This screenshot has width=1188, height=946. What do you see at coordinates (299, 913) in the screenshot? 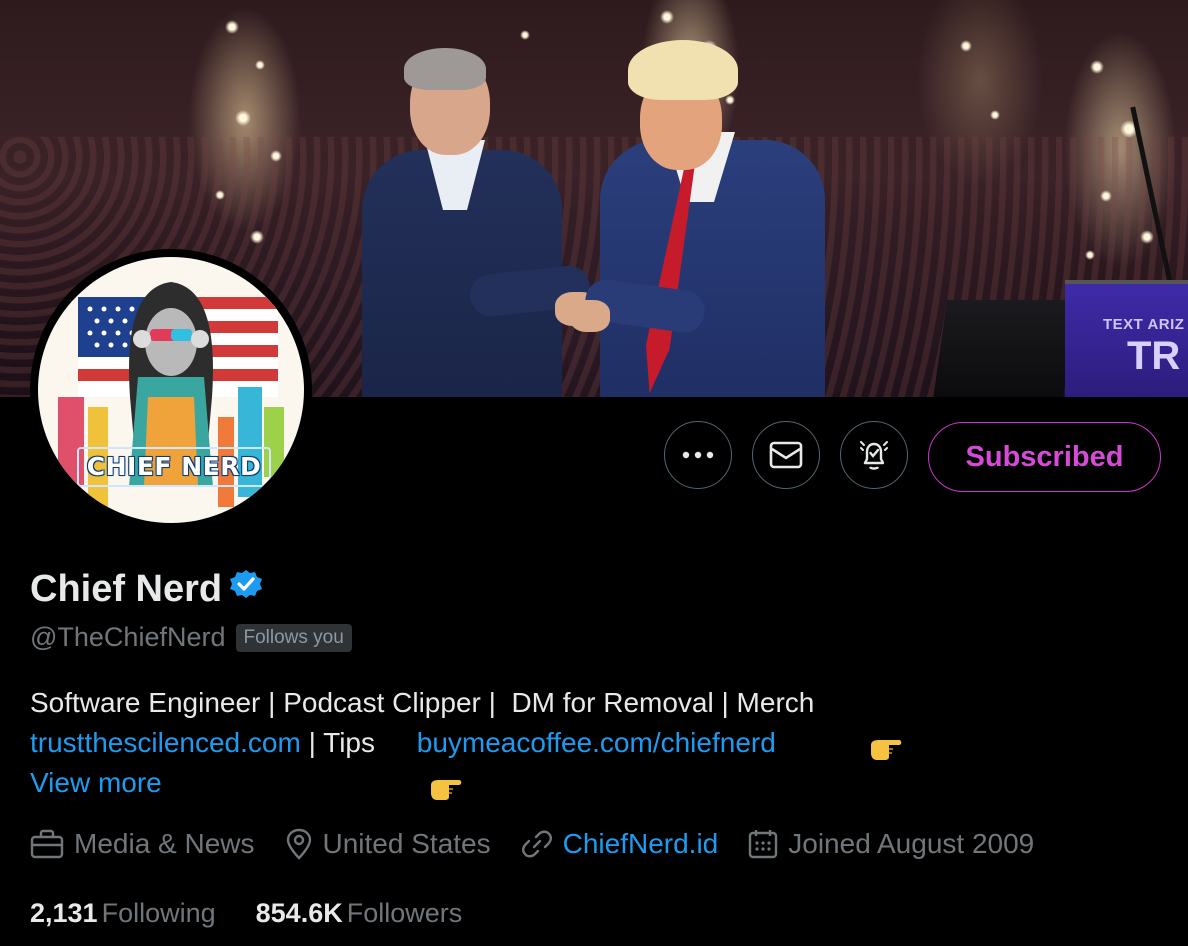
I see `followers-count: 854.6K` at bounding box center [299, 913].